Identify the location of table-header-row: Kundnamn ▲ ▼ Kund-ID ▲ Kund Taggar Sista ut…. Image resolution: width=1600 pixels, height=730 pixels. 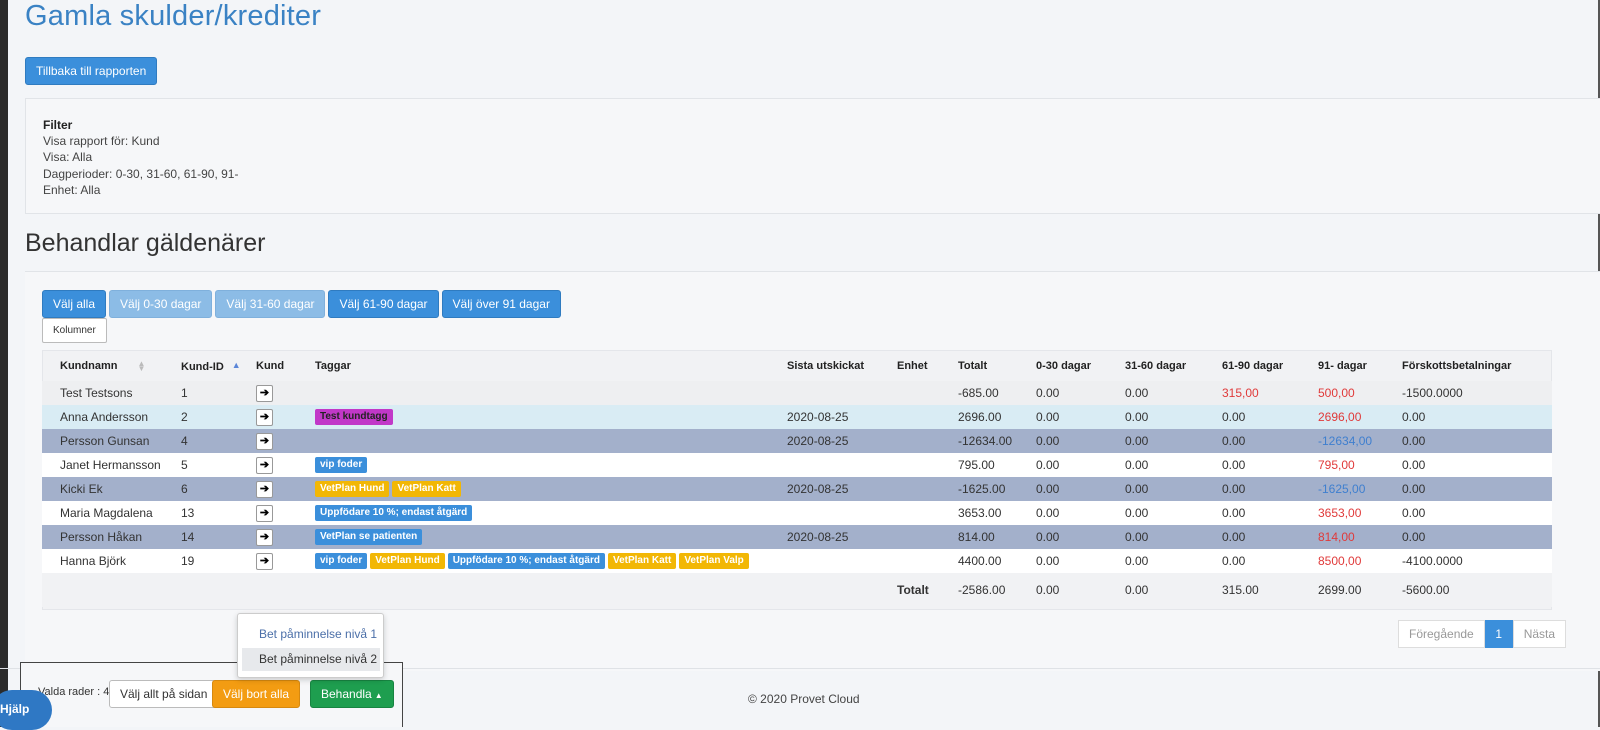
(797, 366).